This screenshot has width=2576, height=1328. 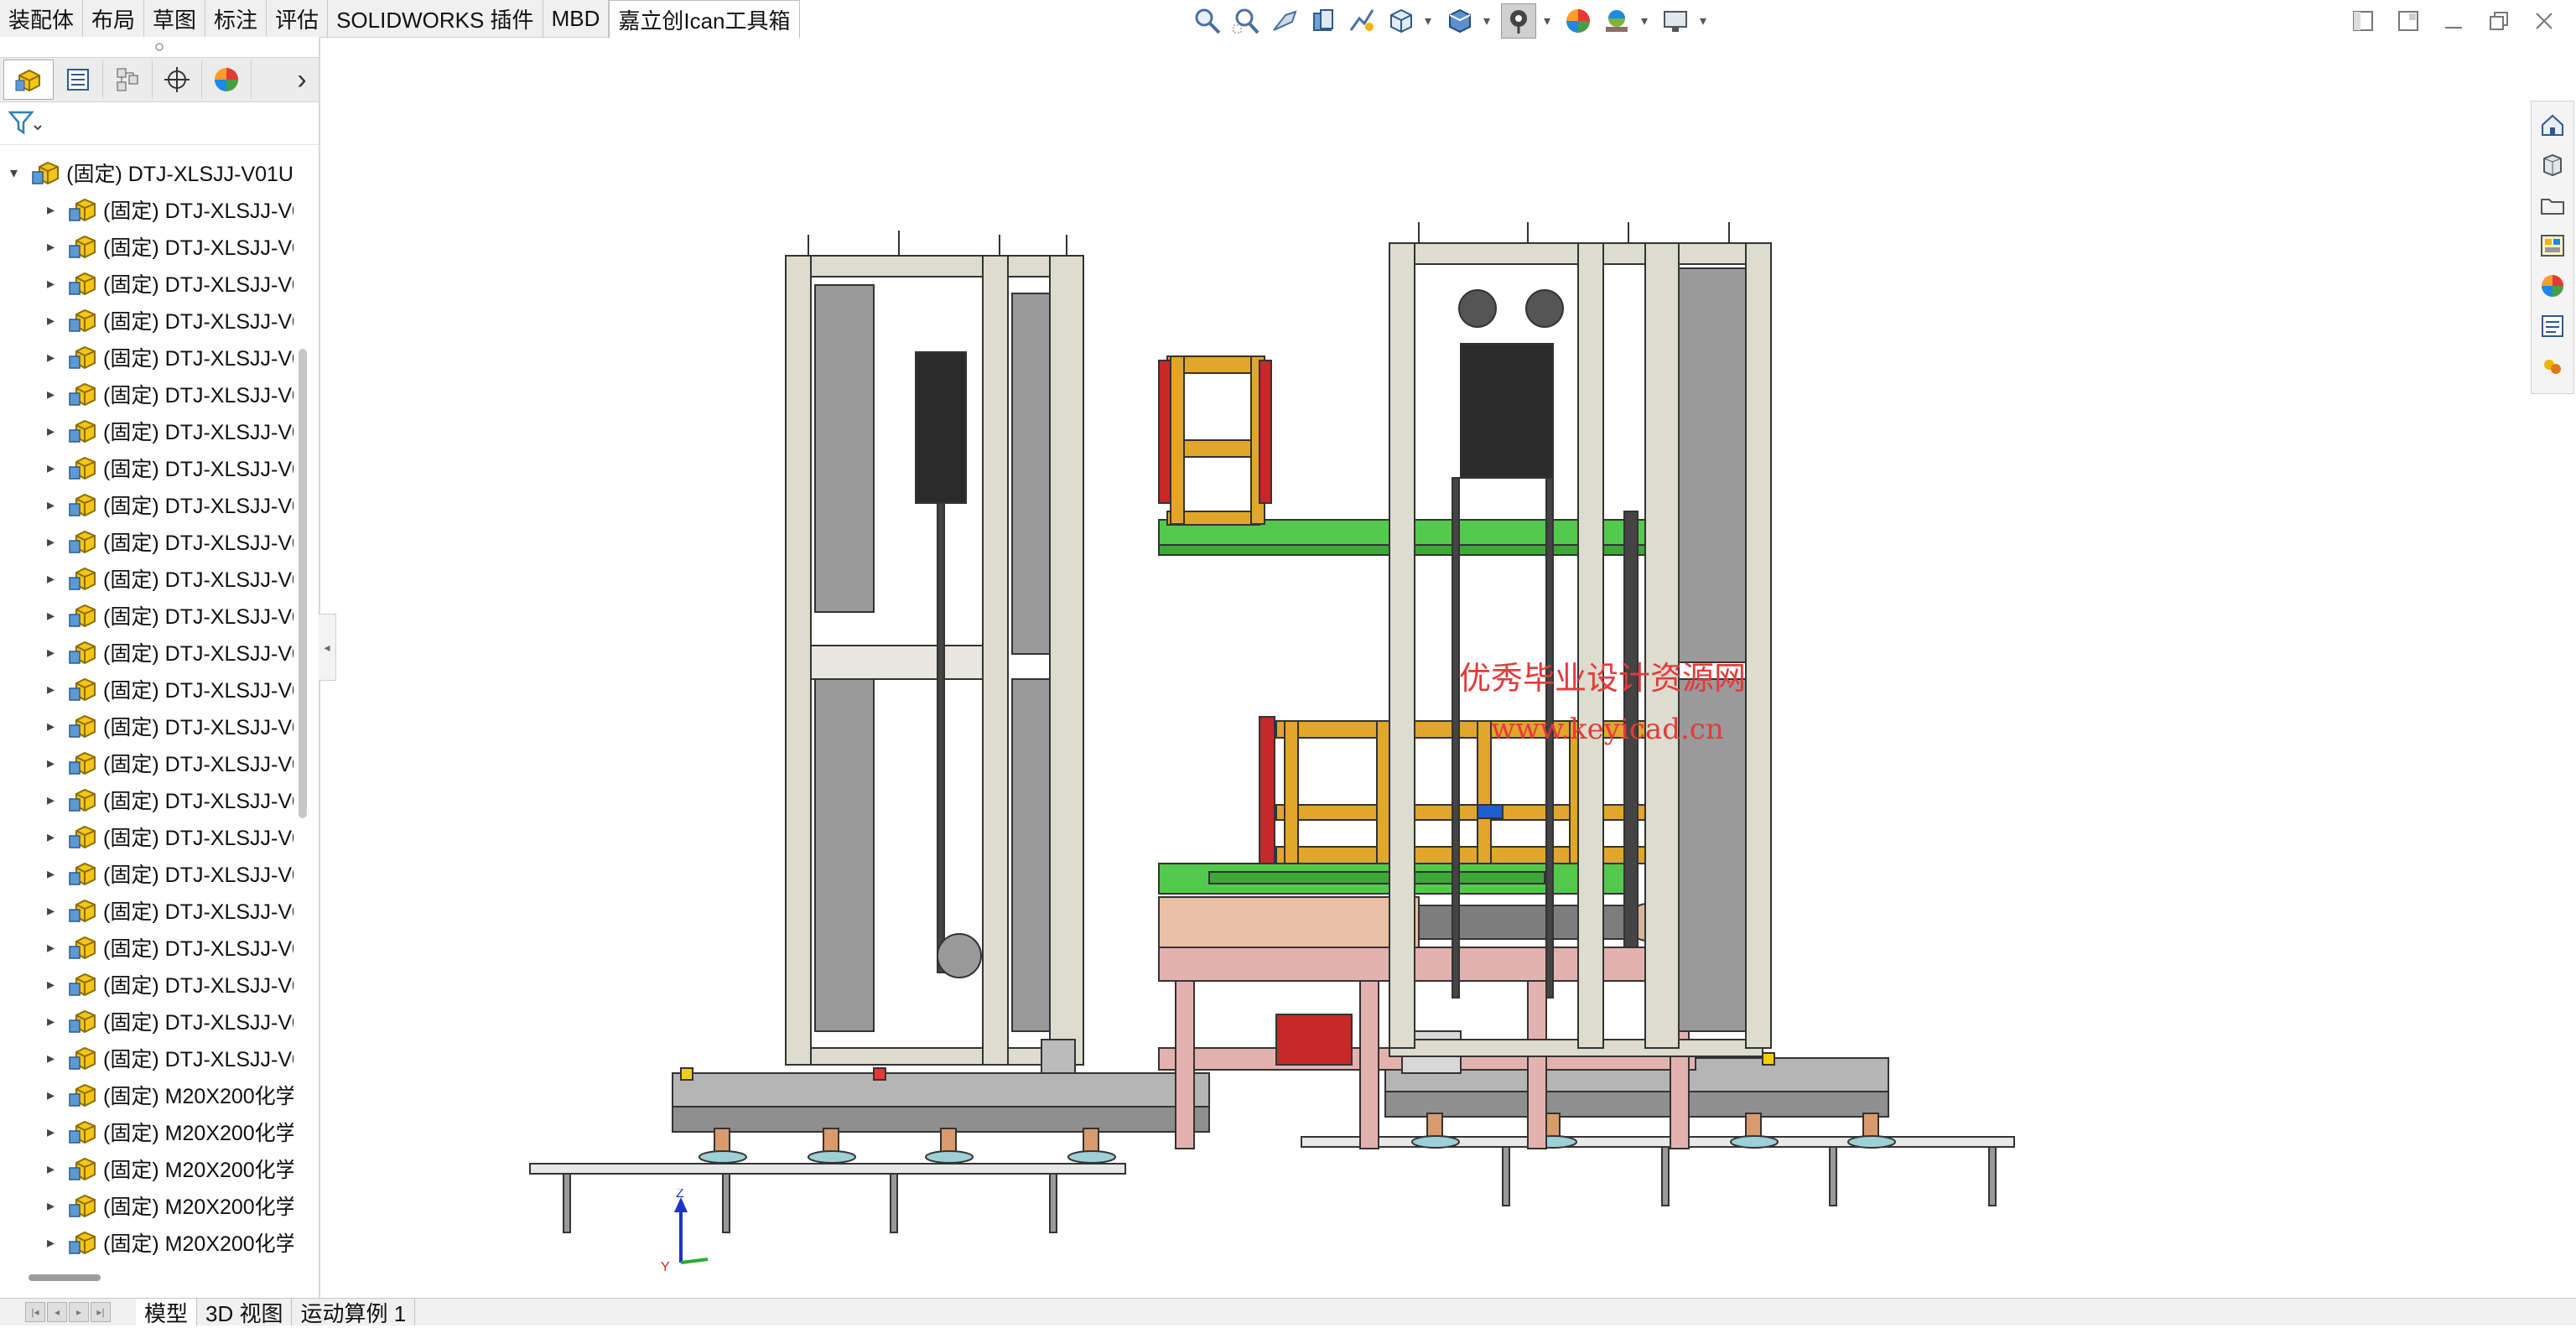 What do you see at coordinates (101, 1312) in the screenshot?
I see `last-tab-icon: ▸|` at bounding box center [101, 1312].